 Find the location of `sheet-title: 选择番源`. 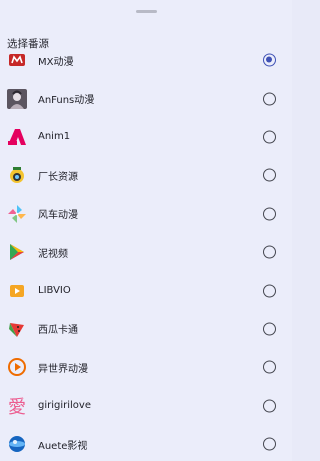

sheet-title: 选择番源 is located at coordinates (147, 44).